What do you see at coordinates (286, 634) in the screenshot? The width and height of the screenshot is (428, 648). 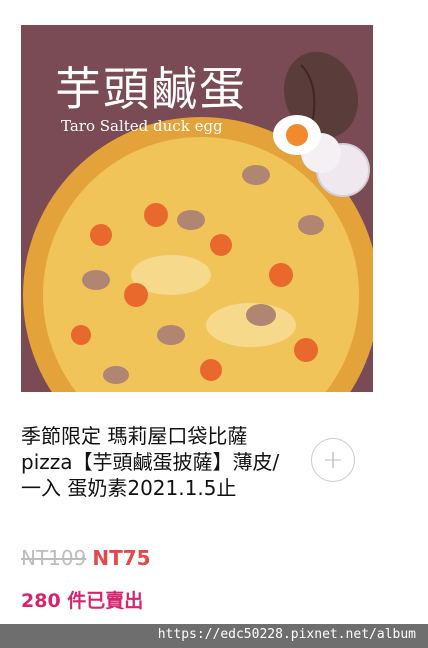 I see `watermark-text: https://edc50228.pixnet.net/album` at bounding box center [286, 634].